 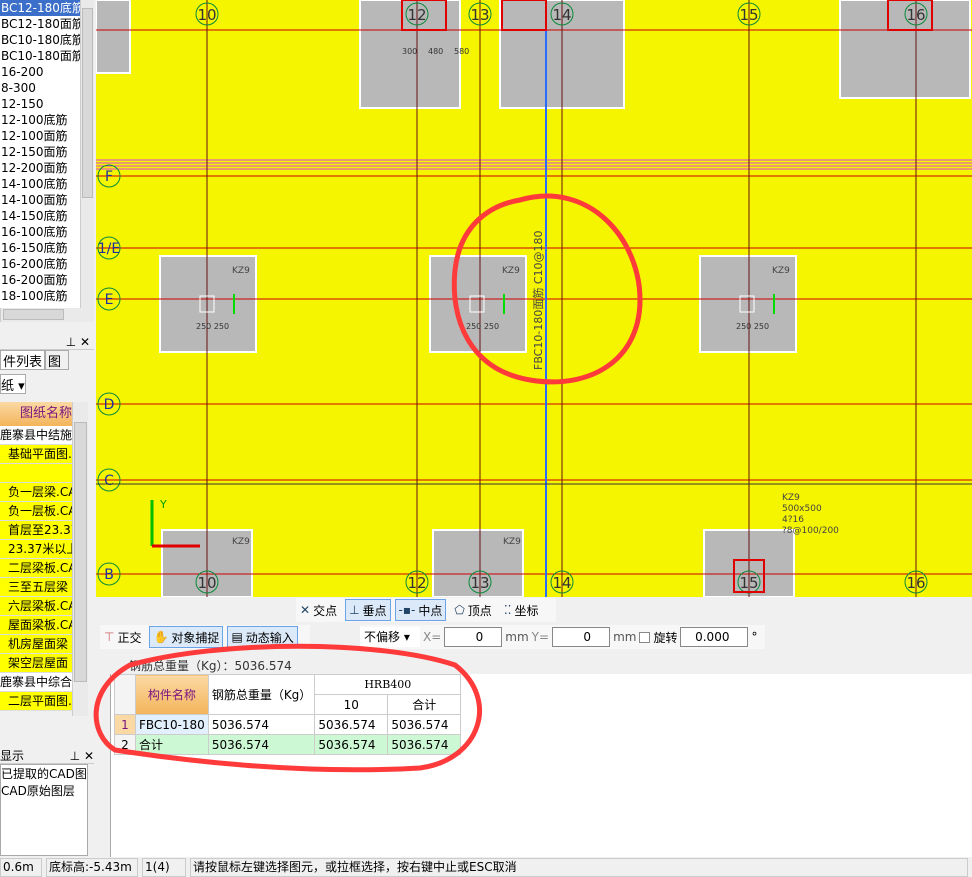 I want to click on snap-coordinate-button: ⁚⁚ 坐标, so click(x=521, y=610).